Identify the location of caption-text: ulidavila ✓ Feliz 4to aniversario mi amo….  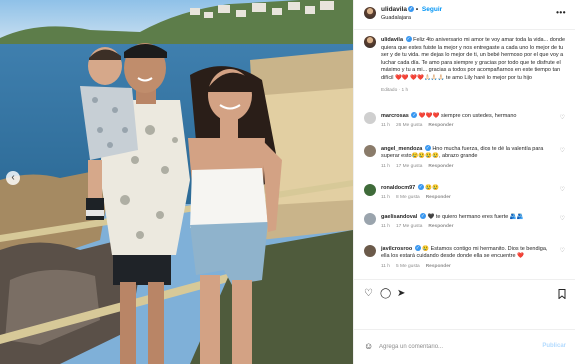
(475, 65).